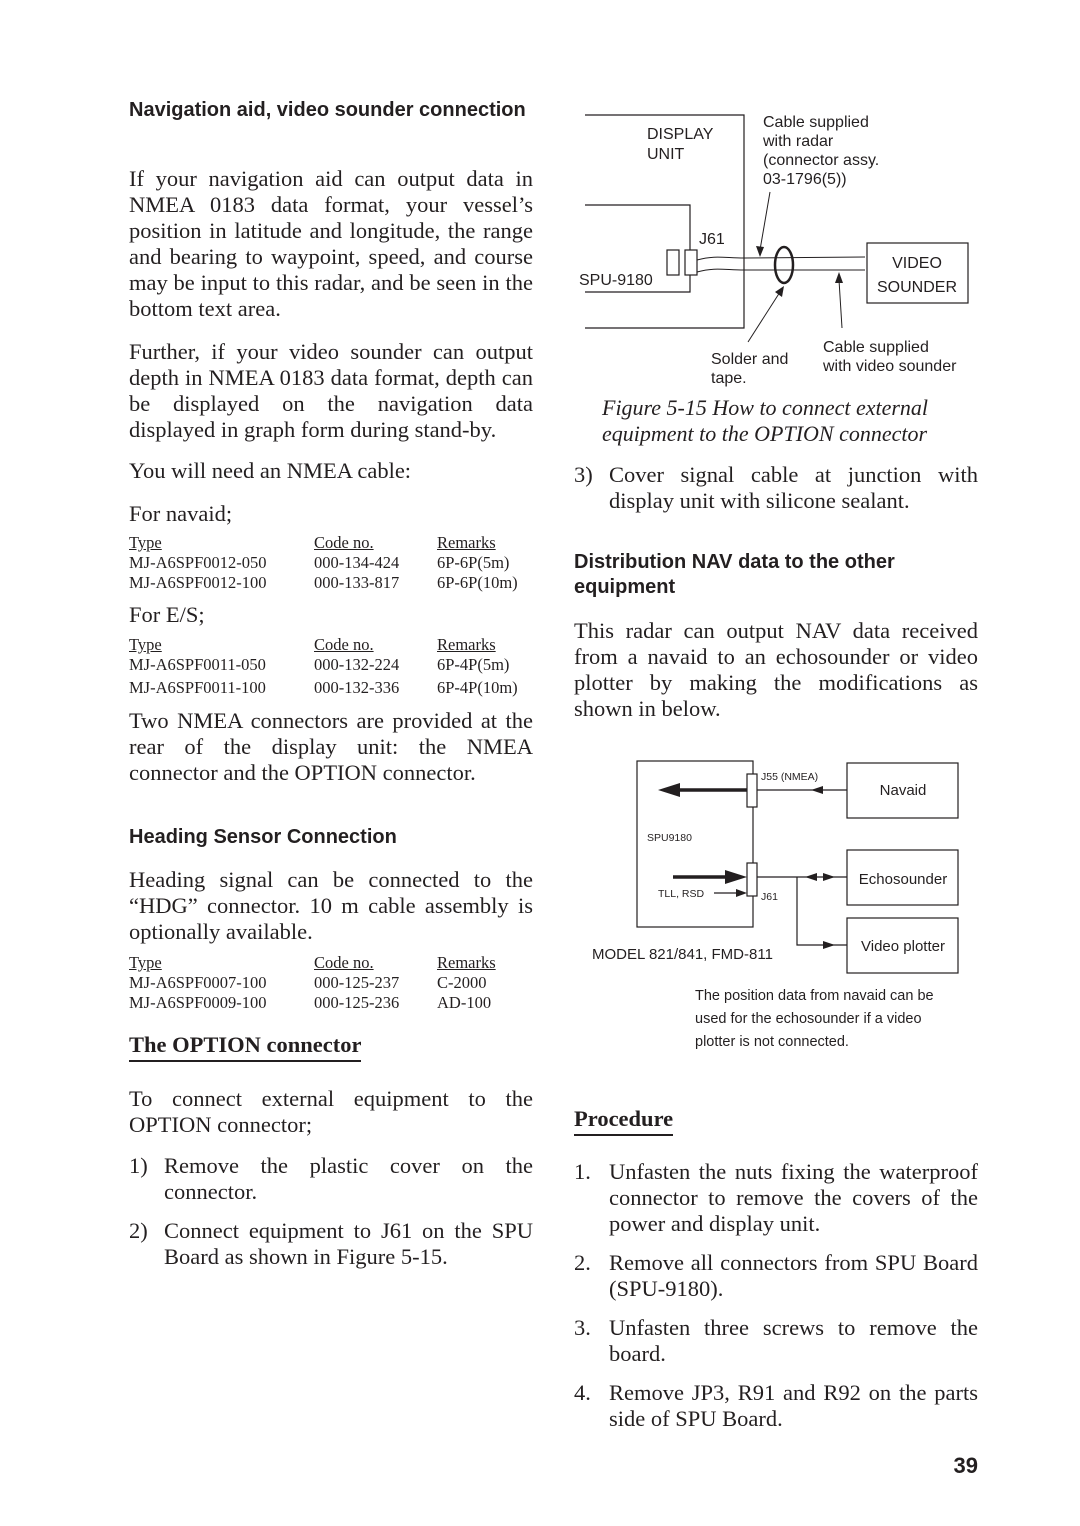 Image resolution: width=1080 pixels, height=1526 pixels. I want to click on spu9180-box, so click(695, 844).